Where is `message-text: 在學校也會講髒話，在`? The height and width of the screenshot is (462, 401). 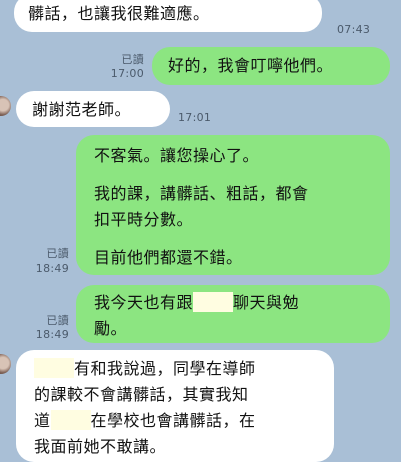
message-text: 在學校也會講髒話，在 is located at coordinates (173, 420).